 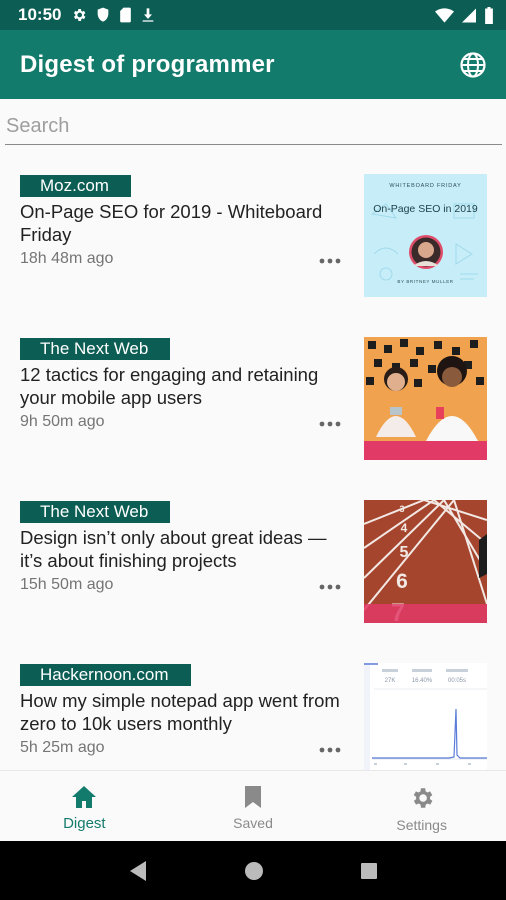 I want to click on recents-icon, so click(x=369, y=871).